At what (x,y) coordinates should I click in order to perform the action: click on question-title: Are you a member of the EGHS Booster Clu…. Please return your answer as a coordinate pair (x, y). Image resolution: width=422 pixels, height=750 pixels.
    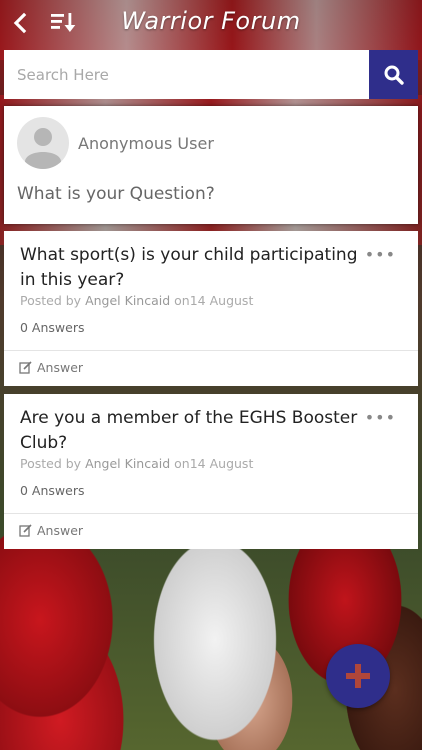
    Looking at the image, I should click on (192, 431).